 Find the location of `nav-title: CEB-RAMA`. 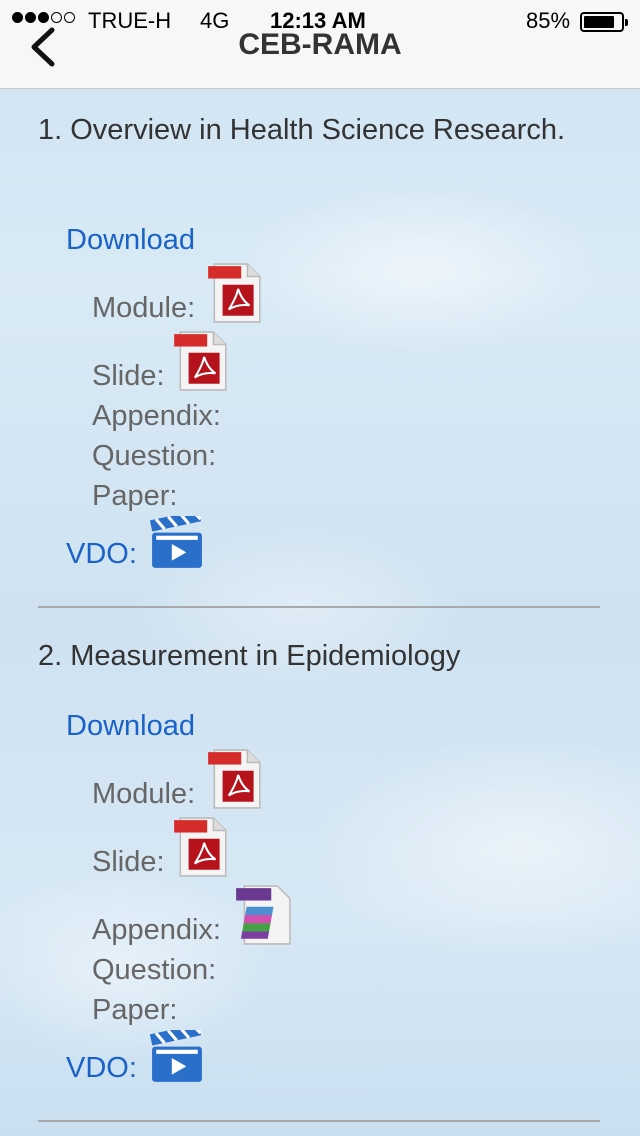

nav-title: CEB-RAMA is located at coordinates (320, 44).